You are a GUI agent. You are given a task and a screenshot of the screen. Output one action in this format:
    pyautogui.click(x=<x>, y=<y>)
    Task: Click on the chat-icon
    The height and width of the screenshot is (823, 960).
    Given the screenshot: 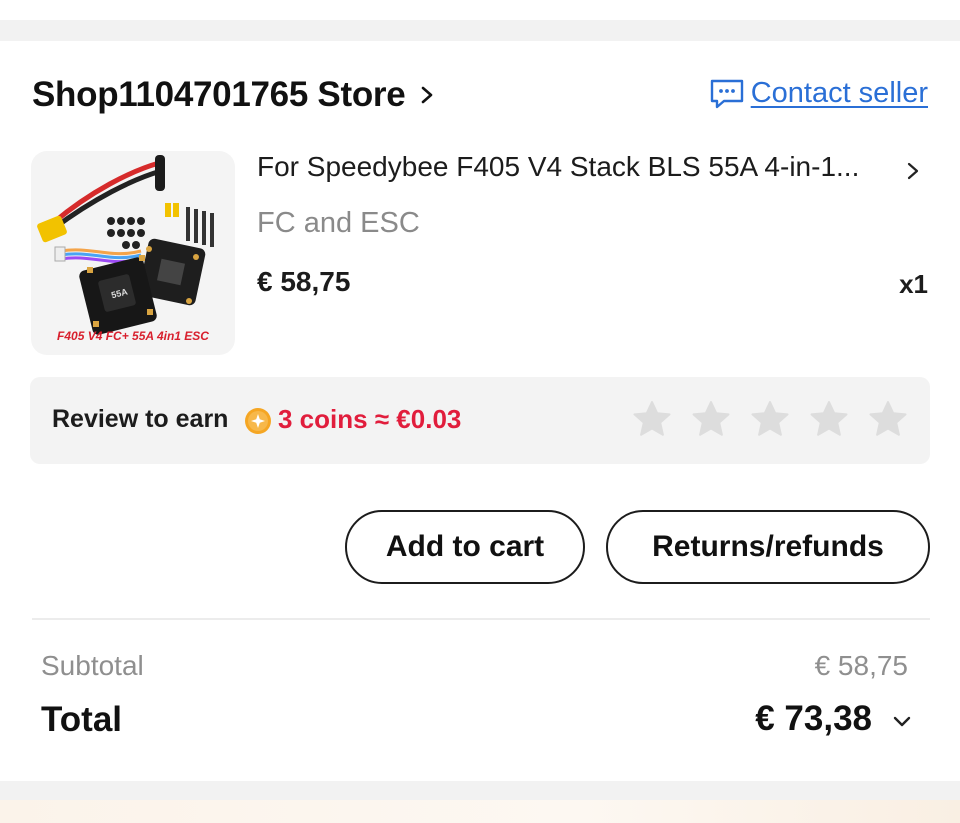 What is the action you would take?
    pyautogui.click(x=726, y=93)
    